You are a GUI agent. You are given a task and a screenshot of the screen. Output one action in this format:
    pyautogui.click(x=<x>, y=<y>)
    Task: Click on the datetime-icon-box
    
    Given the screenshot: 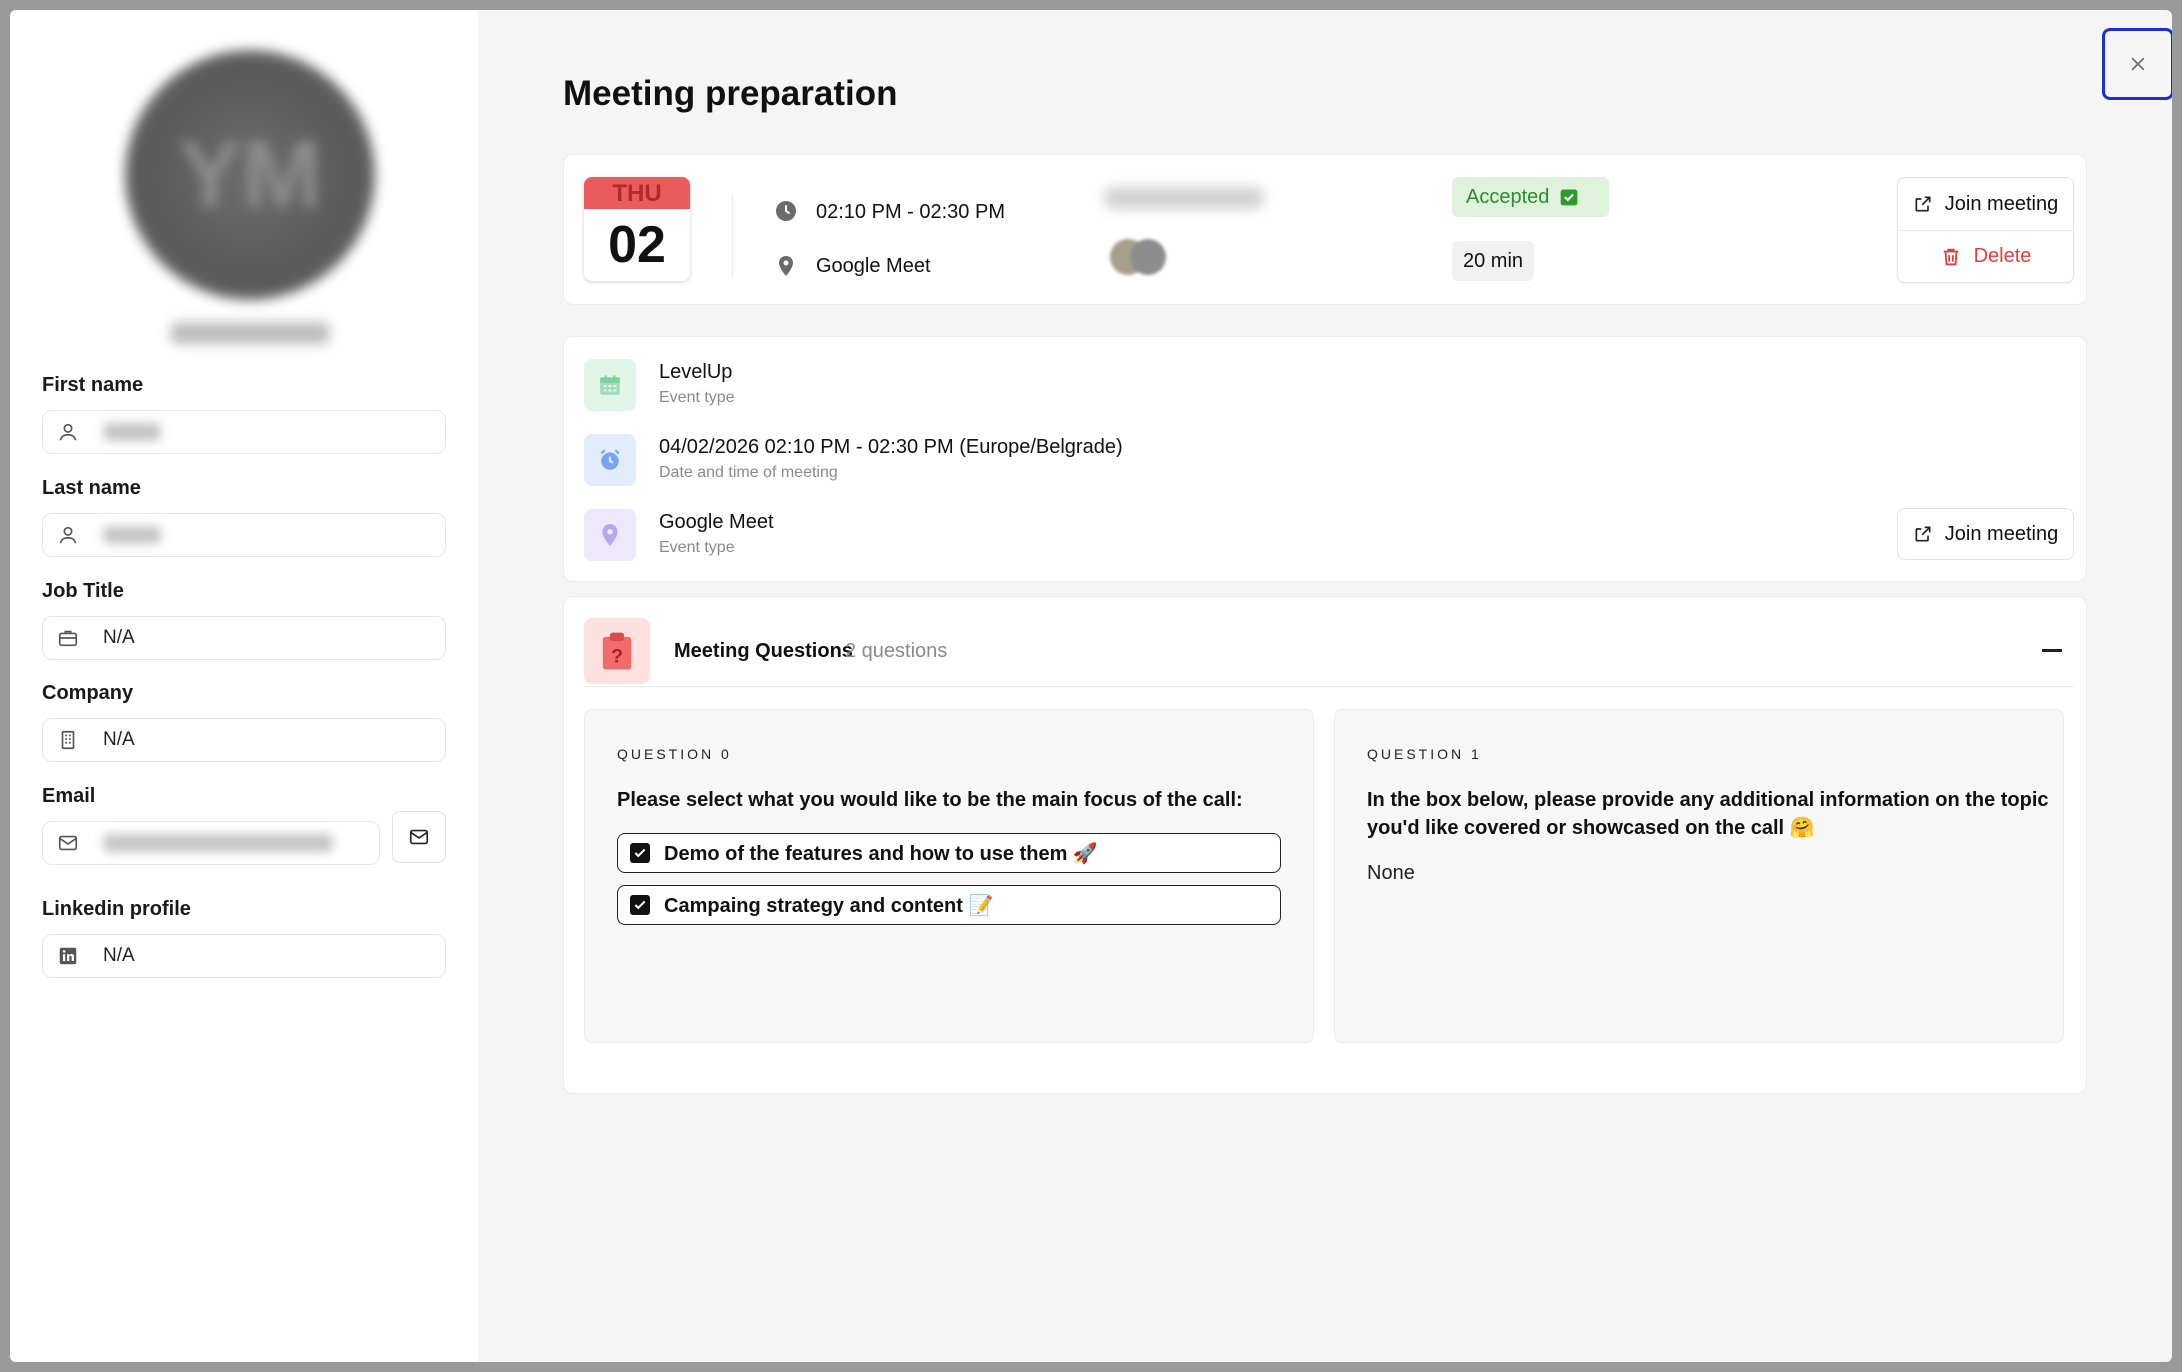 What is the action you would take?
    pyautogui.click(x=610, y=460)
    